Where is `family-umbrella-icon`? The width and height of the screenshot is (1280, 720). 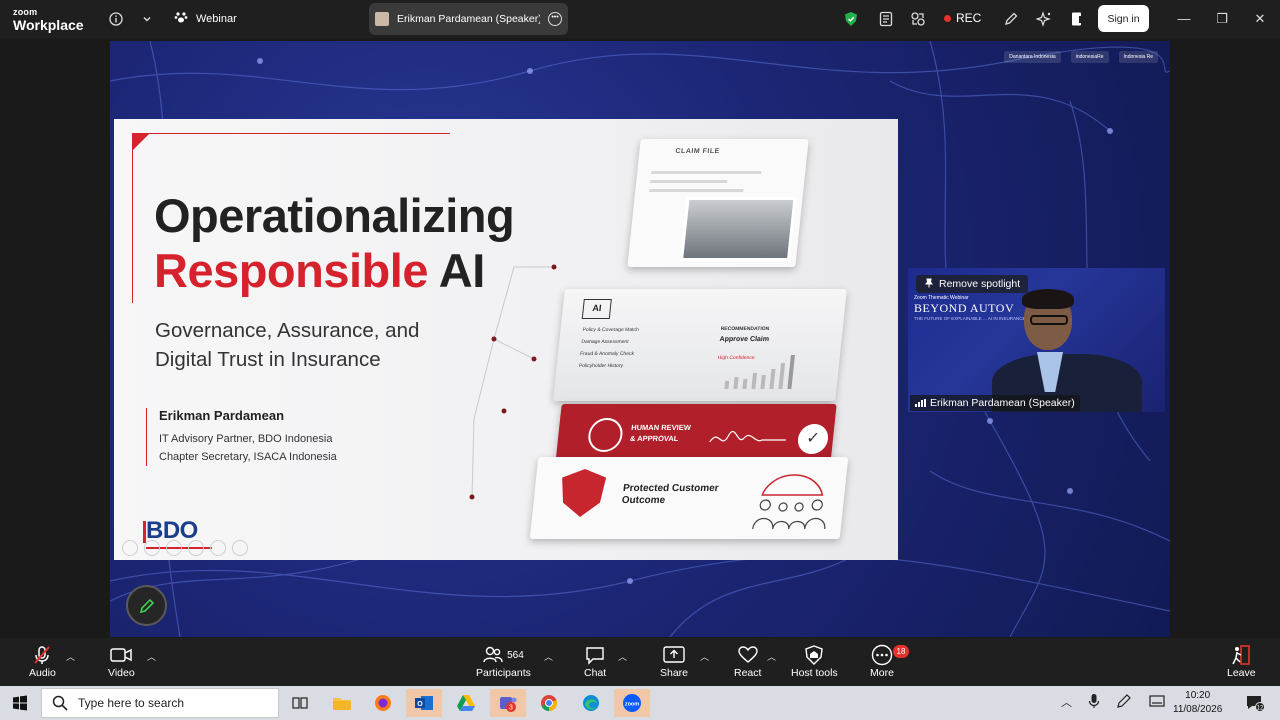
family-umbrella-icon is located at coordinates (789, 502).